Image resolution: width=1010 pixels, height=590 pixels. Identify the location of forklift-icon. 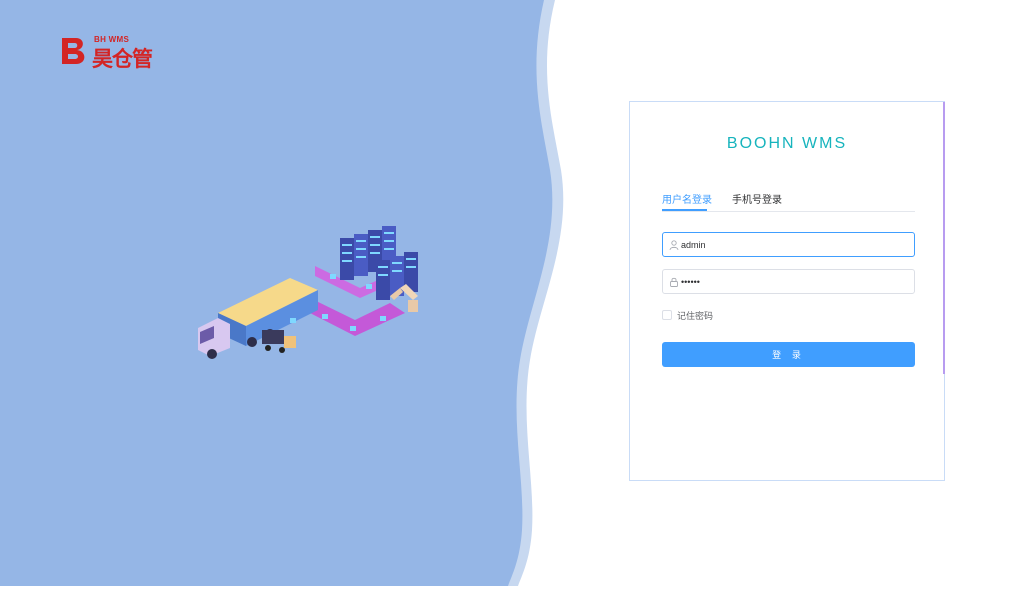
(279, 341).